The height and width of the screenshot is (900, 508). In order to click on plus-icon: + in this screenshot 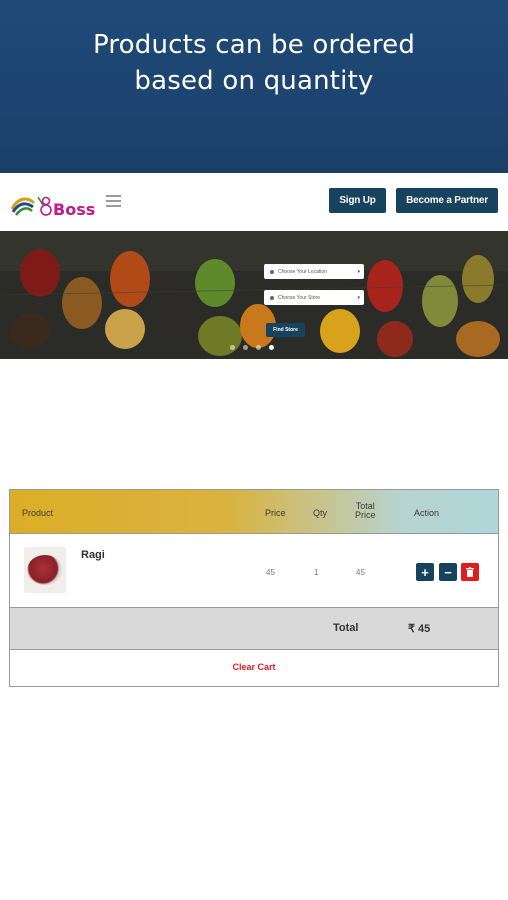, I will do `click(425, 572)`.